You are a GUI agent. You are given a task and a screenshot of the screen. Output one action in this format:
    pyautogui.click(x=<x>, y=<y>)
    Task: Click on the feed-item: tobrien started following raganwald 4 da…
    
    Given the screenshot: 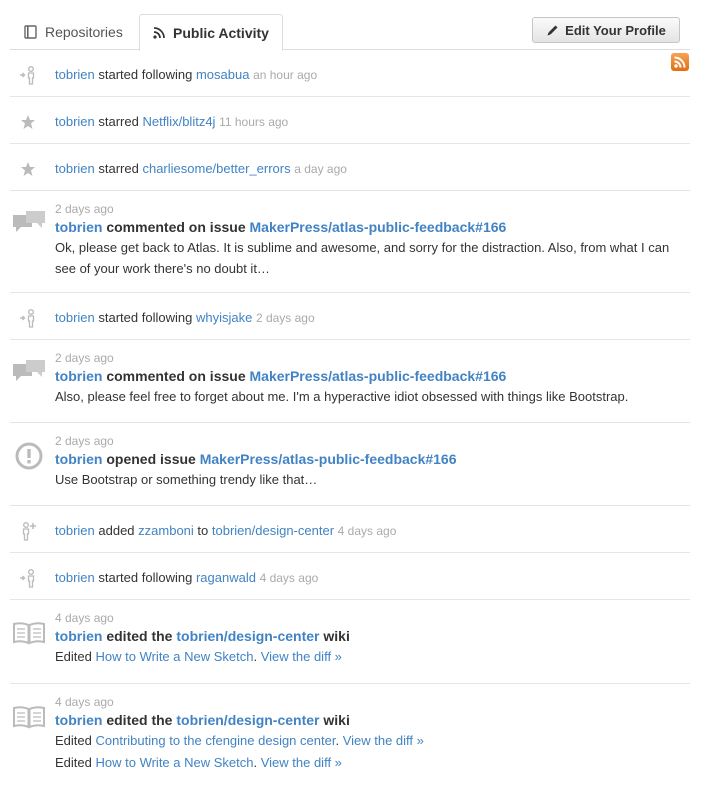 What is the action you would take?
    pyautogui.click(x=350, y=576)
    